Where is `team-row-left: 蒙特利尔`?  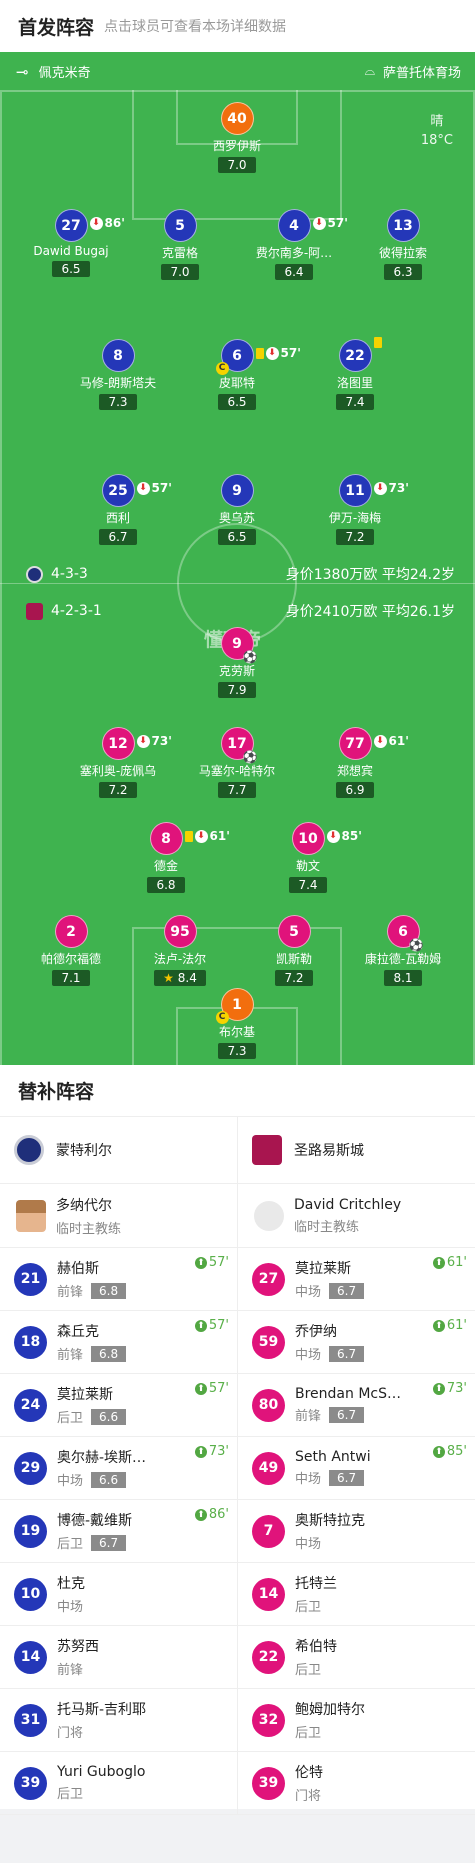
team-row-left: 蒙特利尔 is located at coordinates (118, 1150).